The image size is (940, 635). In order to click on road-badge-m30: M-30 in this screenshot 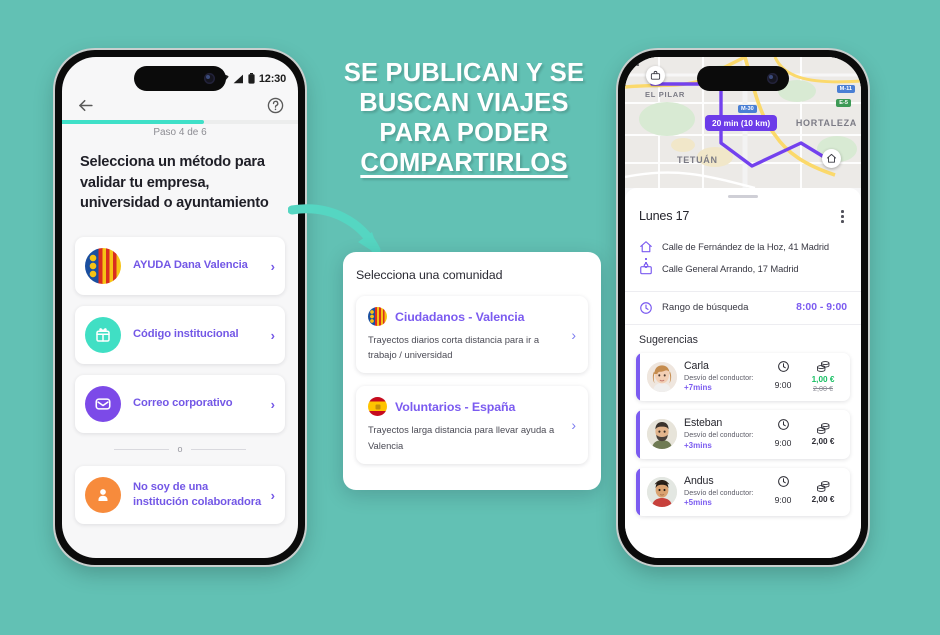, I will do `click(747, 109)`.